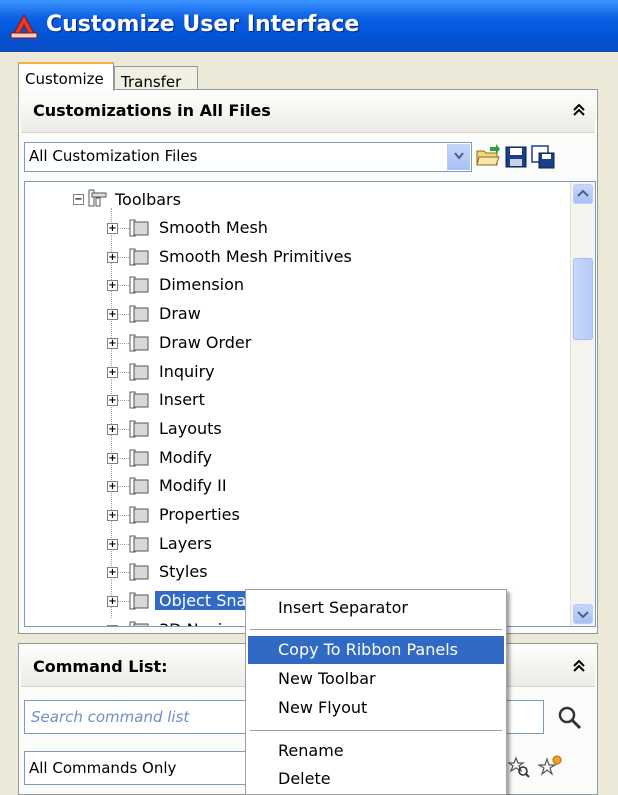 The image size is (618, 795). What do you see at coordinates (304, 778) in the screenshot?
I see `menu-item-label: Delete` at bounding box center [304, 778].